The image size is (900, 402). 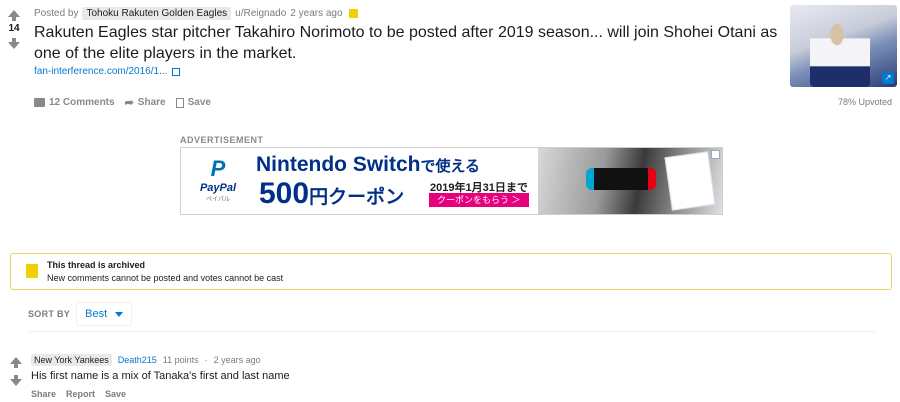 I want to click on share-icon: ➦, so click(x=129, y=103).